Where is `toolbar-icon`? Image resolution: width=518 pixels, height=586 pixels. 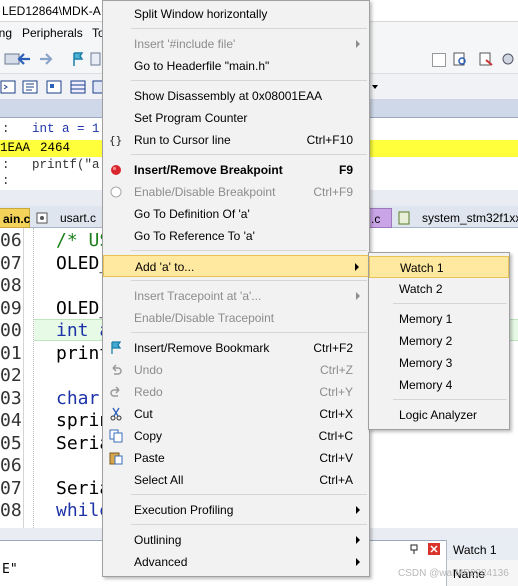
toolbar-icon is located at coordinates (8, 87).